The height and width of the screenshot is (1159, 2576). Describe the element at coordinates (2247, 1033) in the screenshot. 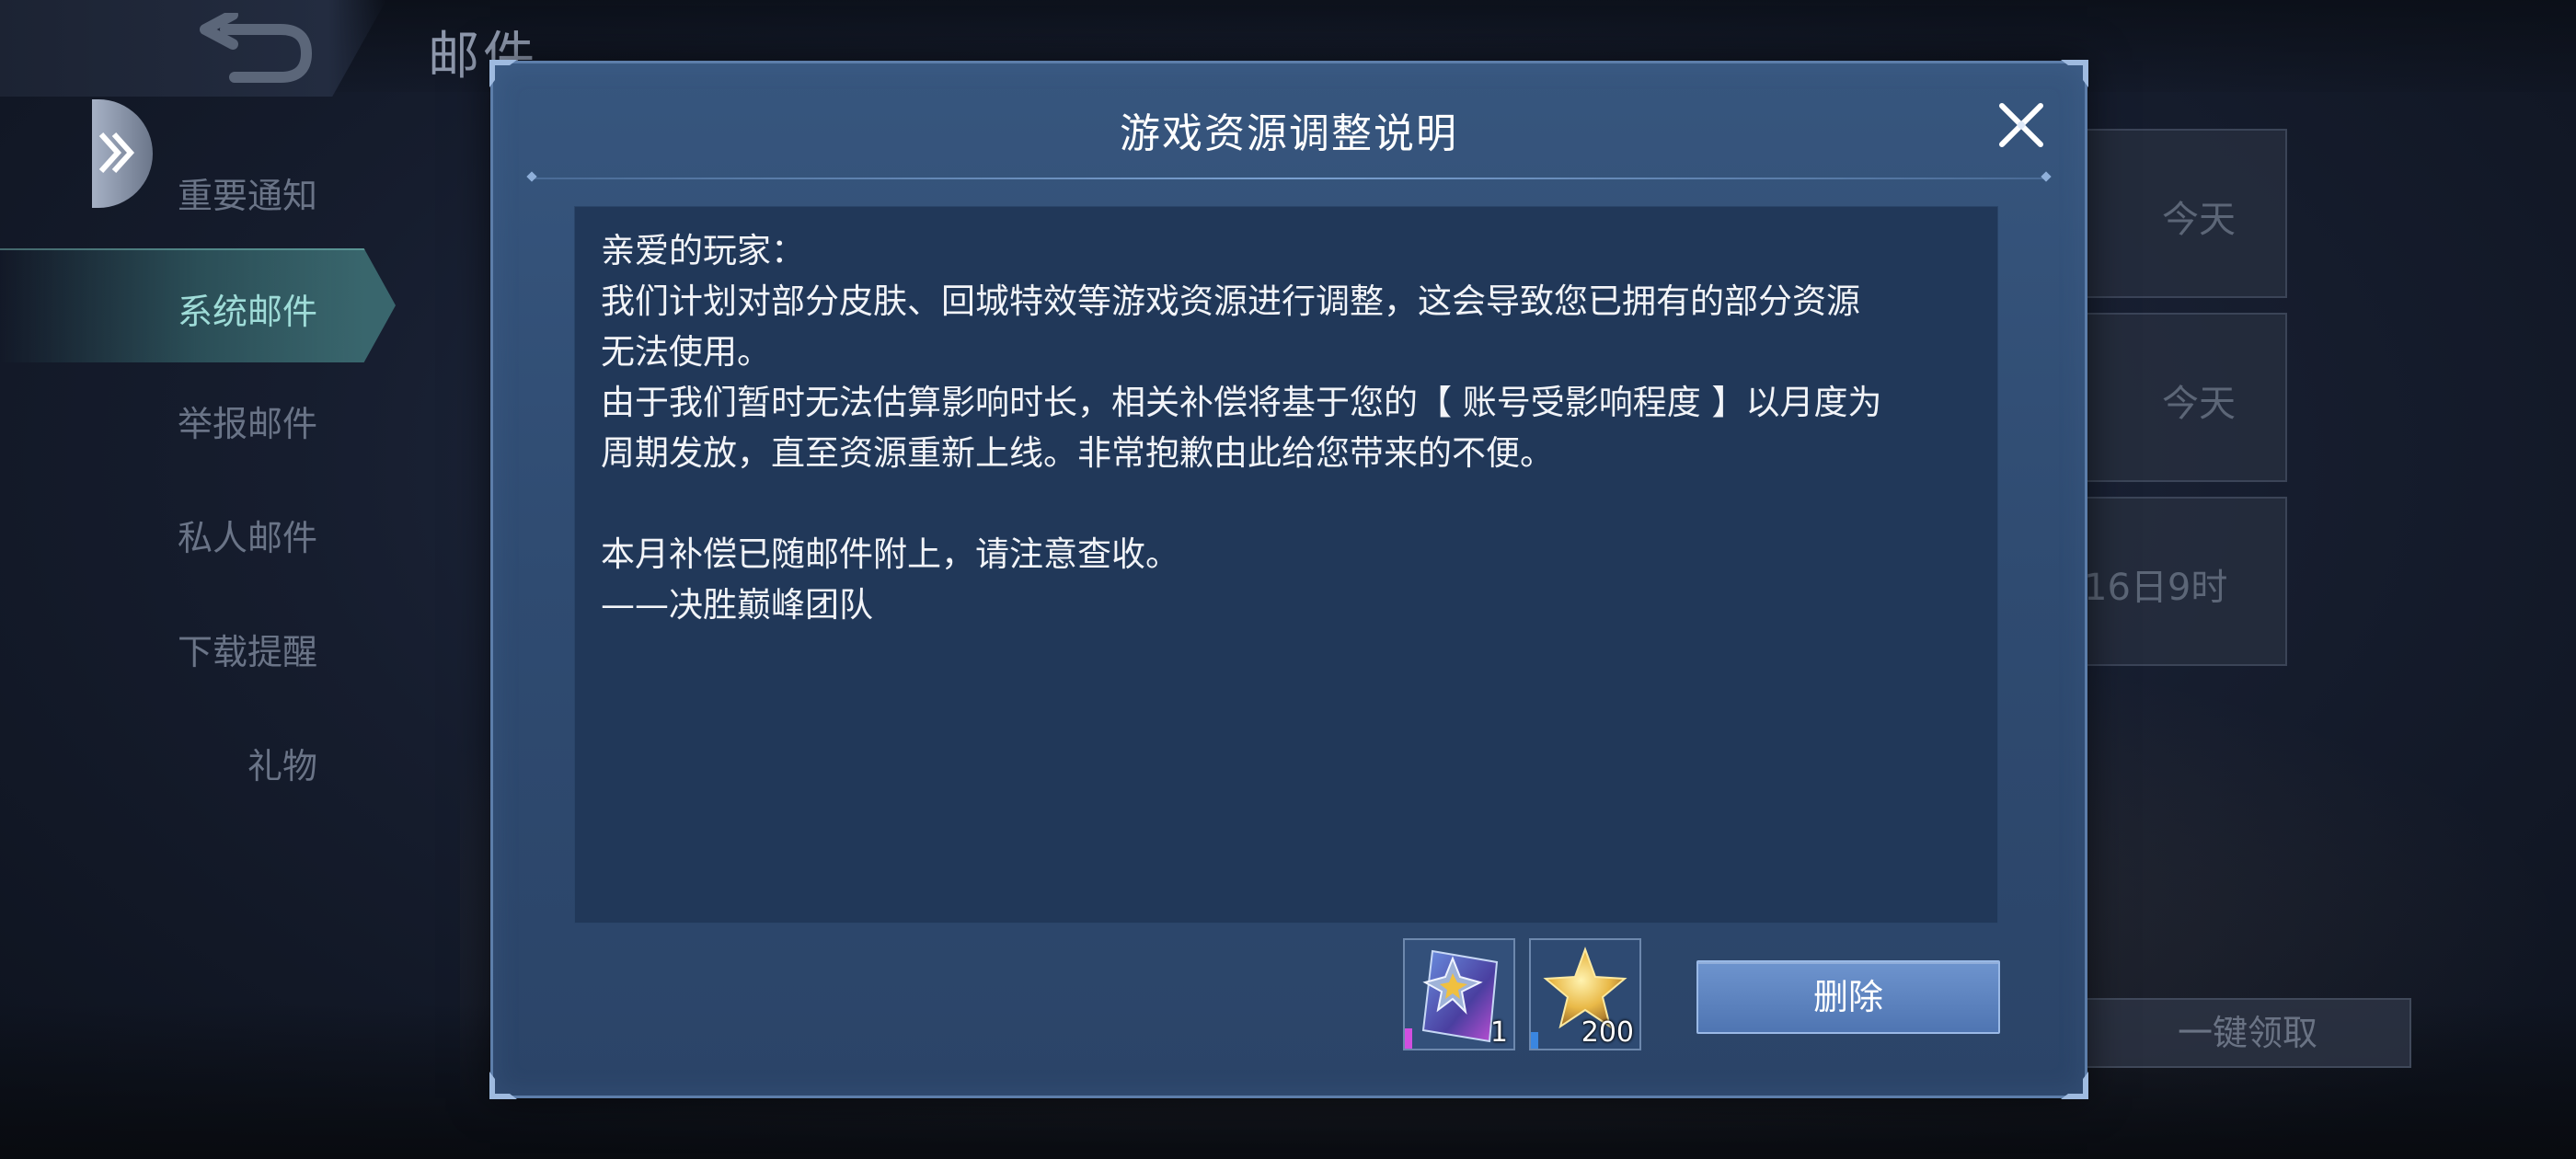

I see `claim-all-button: 一键领取` at that location.